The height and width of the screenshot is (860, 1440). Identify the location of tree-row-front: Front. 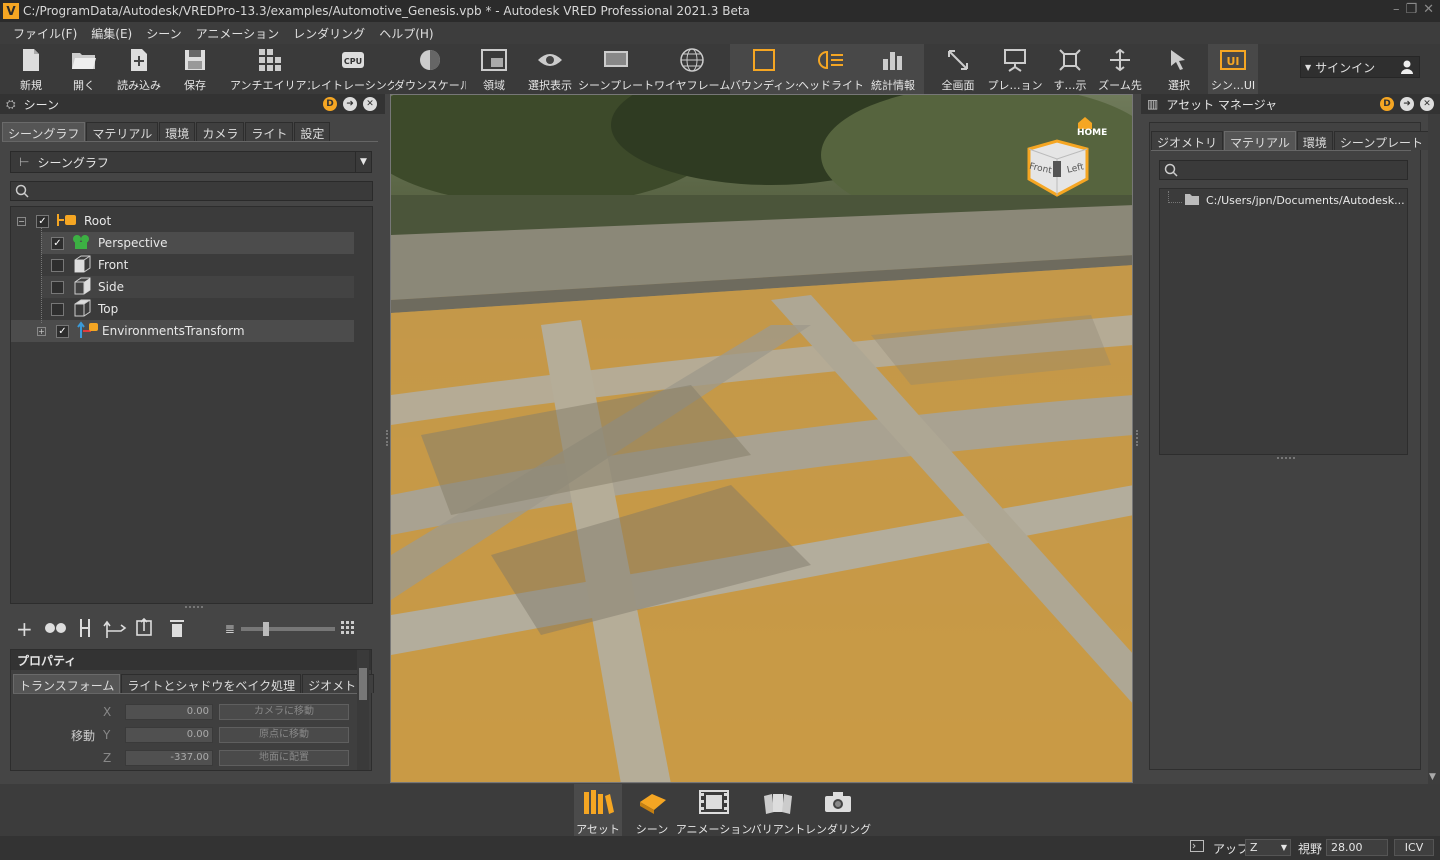
(197, 265).